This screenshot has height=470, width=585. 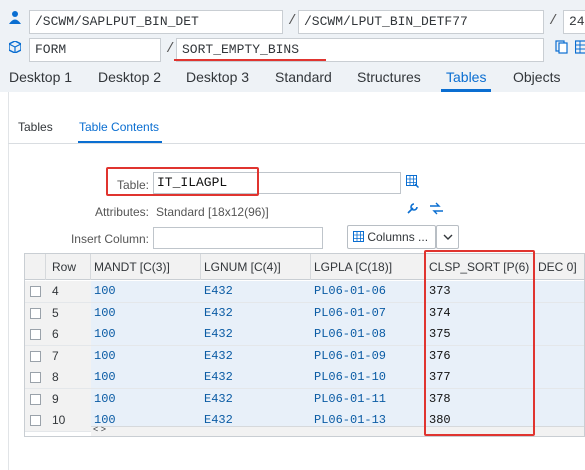 I want to click on insert-column-input, so click(x=238, y=238).